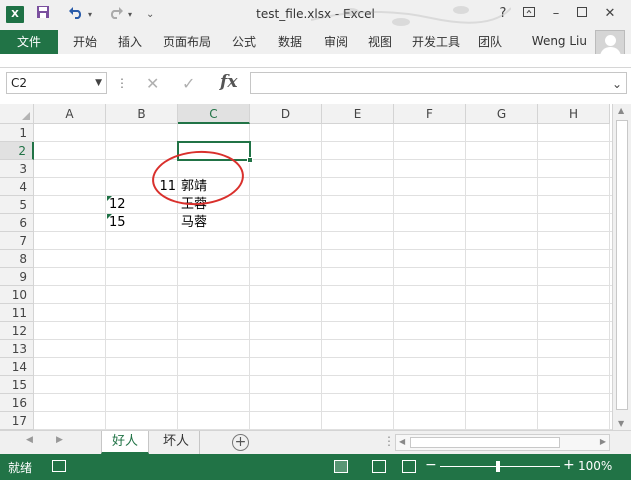 Image resolution: width=631 pixels, height=480 pixels. What do you see at coordinates (17, 205) in the screenshot?
I see `row-header: 5` at bounding box center [17, 205].